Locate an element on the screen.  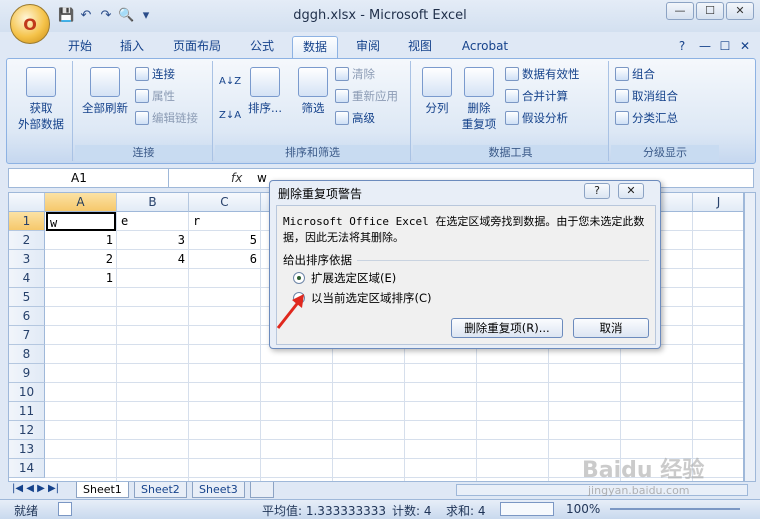
advanced-filter-button: 高级 is located at coordinates (355, 118).